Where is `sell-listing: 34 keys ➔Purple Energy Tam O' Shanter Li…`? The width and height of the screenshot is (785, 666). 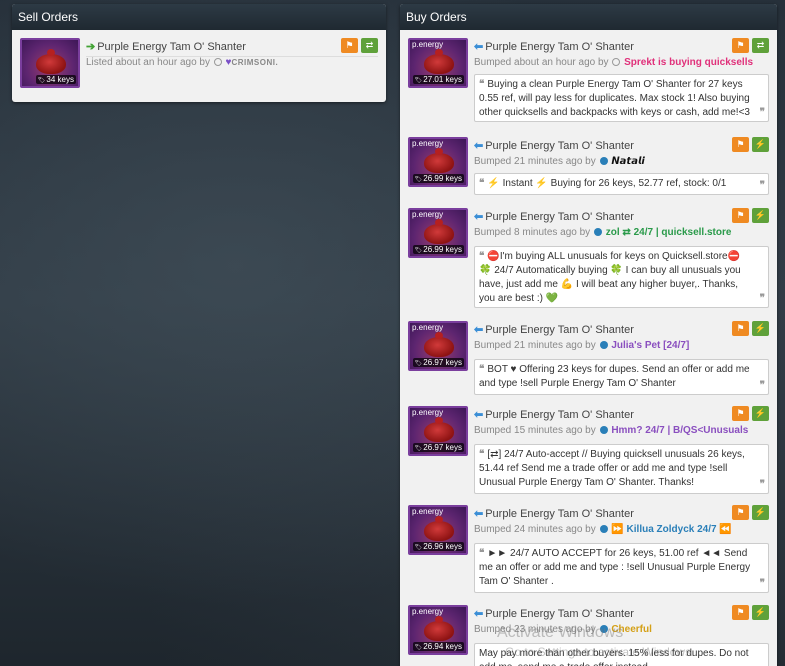 sell-listing: 34 keys ➔Purple Energy Tam O' Shanter Li… is located at coordinates (199, 63).